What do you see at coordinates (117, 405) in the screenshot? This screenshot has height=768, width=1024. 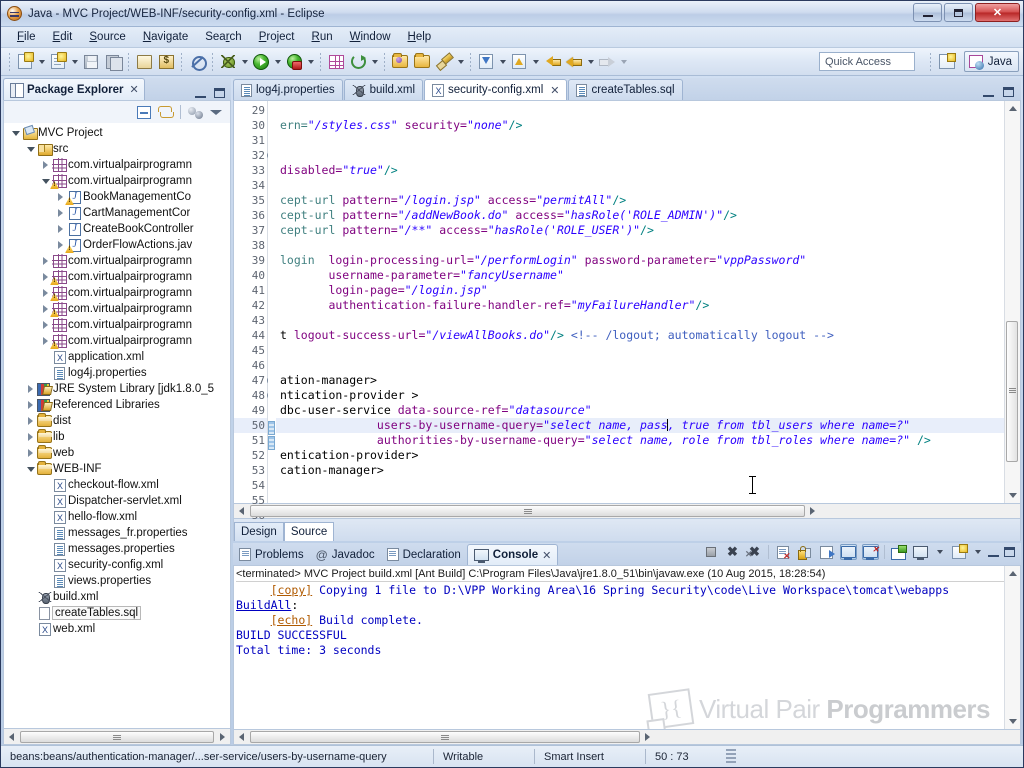 I see `tree-item: Referenced Libraries` at bounding box center [117, 405].